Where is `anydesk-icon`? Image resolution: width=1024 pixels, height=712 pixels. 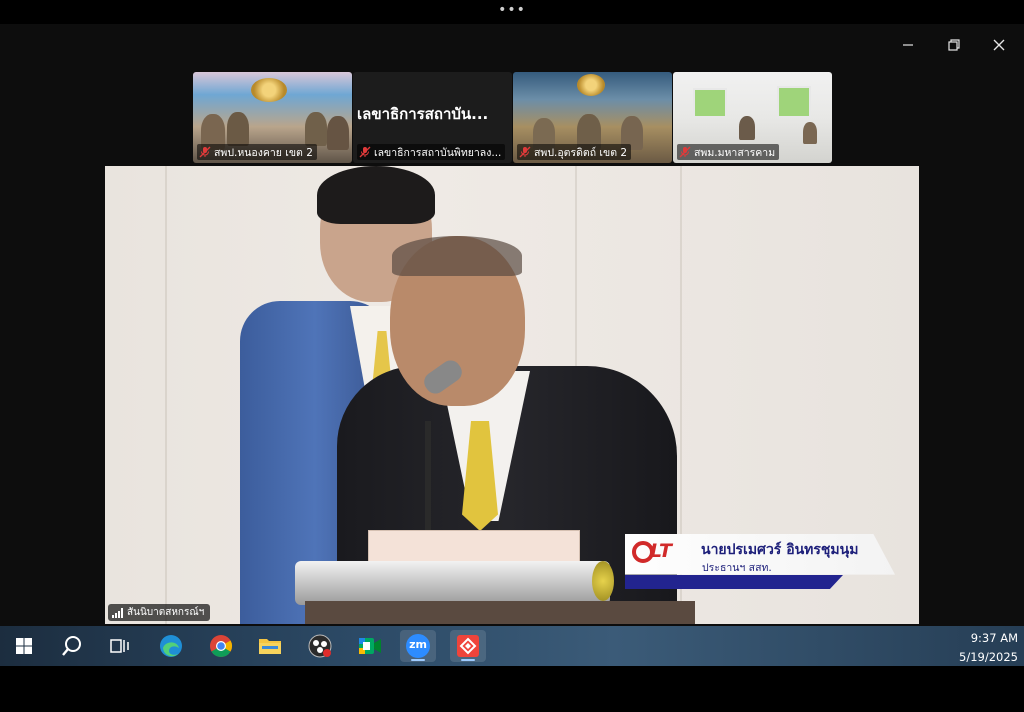
anydesk-icon is located at coordinates (468, 646).